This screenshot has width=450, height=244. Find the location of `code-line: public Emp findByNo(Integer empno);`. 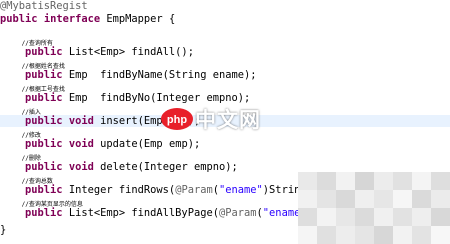

code-line: public Emp findByNo(Integer empno); is located at coordinates (125, 98).